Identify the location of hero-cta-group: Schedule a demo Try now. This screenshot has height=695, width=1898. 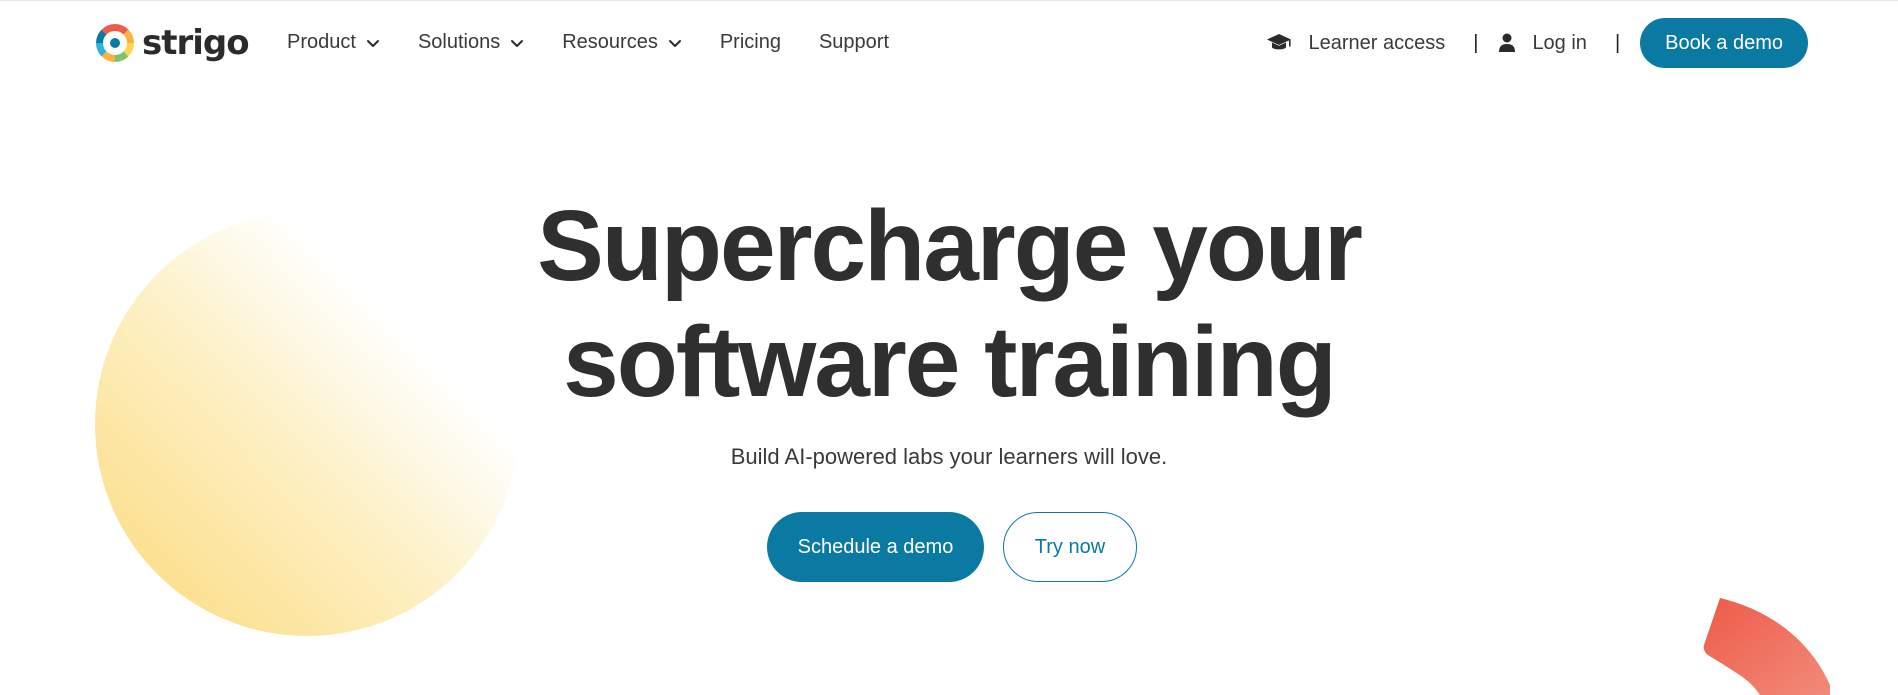
(952, 547).